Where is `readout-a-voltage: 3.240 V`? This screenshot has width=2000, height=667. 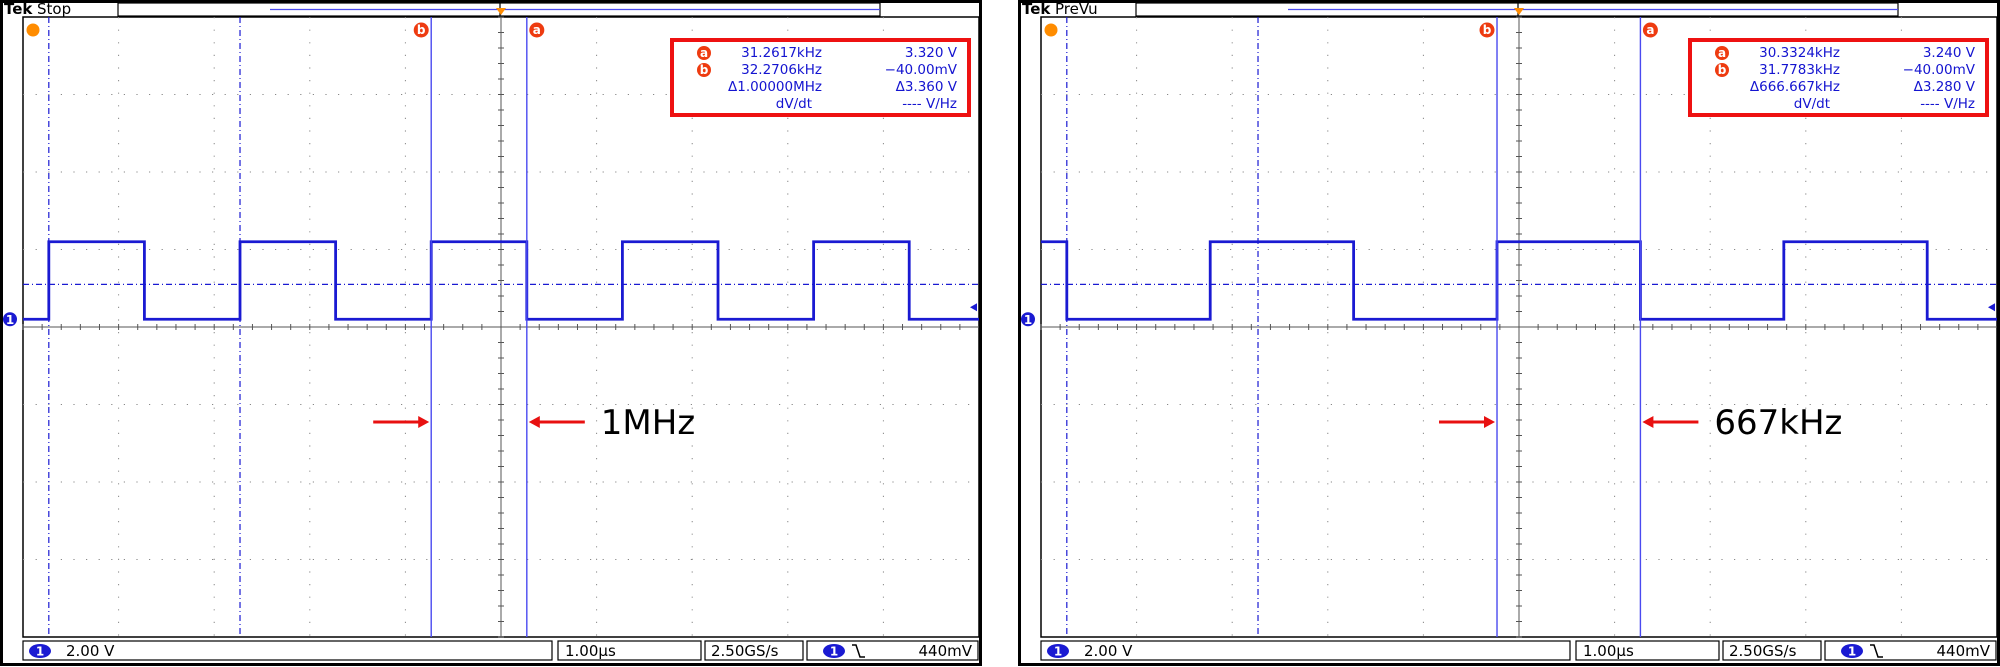
readout-a-voltage: 3.240 V is located at coordinates (1949, 53).